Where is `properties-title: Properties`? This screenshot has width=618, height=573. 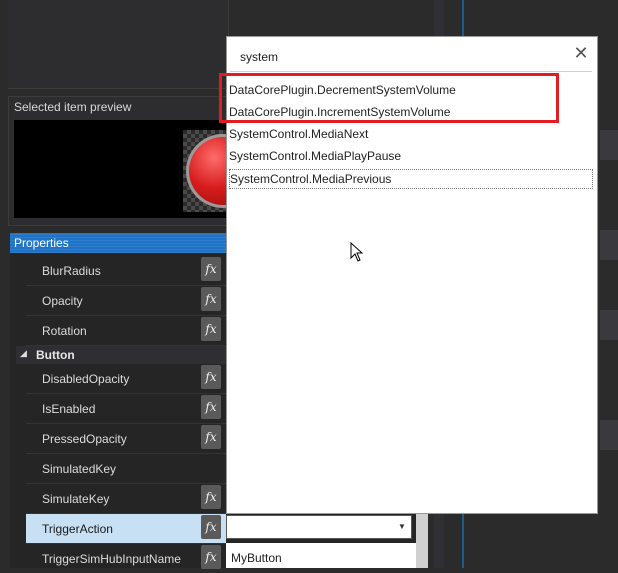
properties-title: Properties is located at coordinates (41, 243).